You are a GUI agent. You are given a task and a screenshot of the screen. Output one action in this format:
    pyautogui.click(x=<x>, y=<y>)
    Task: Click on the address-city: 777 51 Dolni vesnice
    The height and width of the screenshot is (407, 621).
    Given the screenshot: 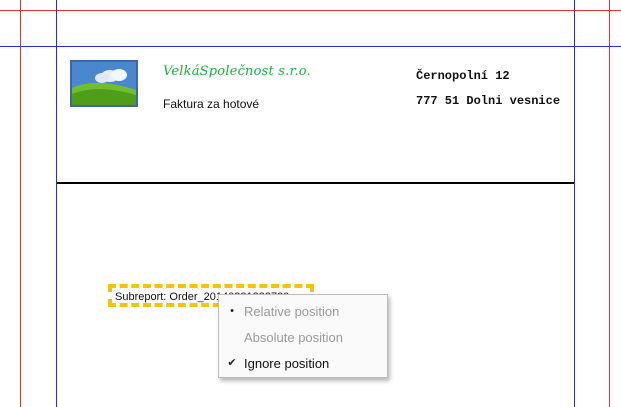 What is the action you would take?
    pyautogui.click(x=488, y=101)
    